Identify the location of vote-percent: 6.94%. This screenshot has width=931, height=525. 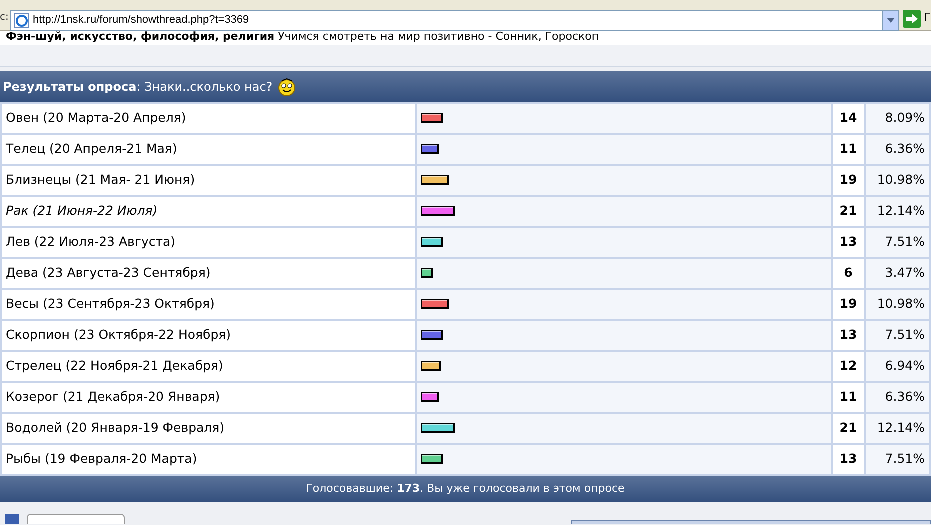
(897, 366).